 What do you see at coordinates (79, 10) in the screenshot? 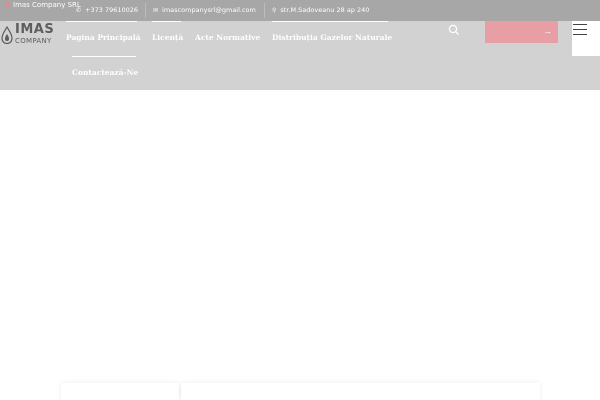
I see `phone-icon: ✆` at bounding box center [79, 10].